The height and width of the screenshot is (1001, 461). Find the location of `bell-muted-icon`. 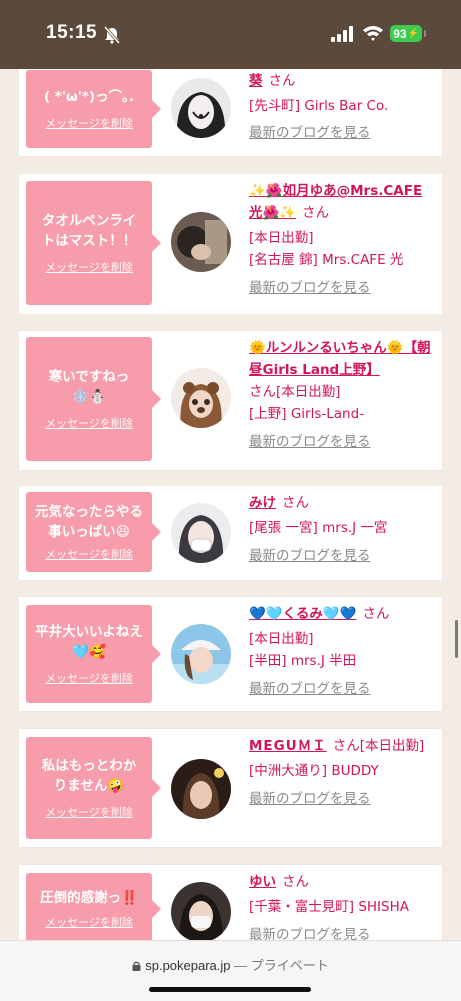

bell-muted-icon is located at coordinates (112, 35).